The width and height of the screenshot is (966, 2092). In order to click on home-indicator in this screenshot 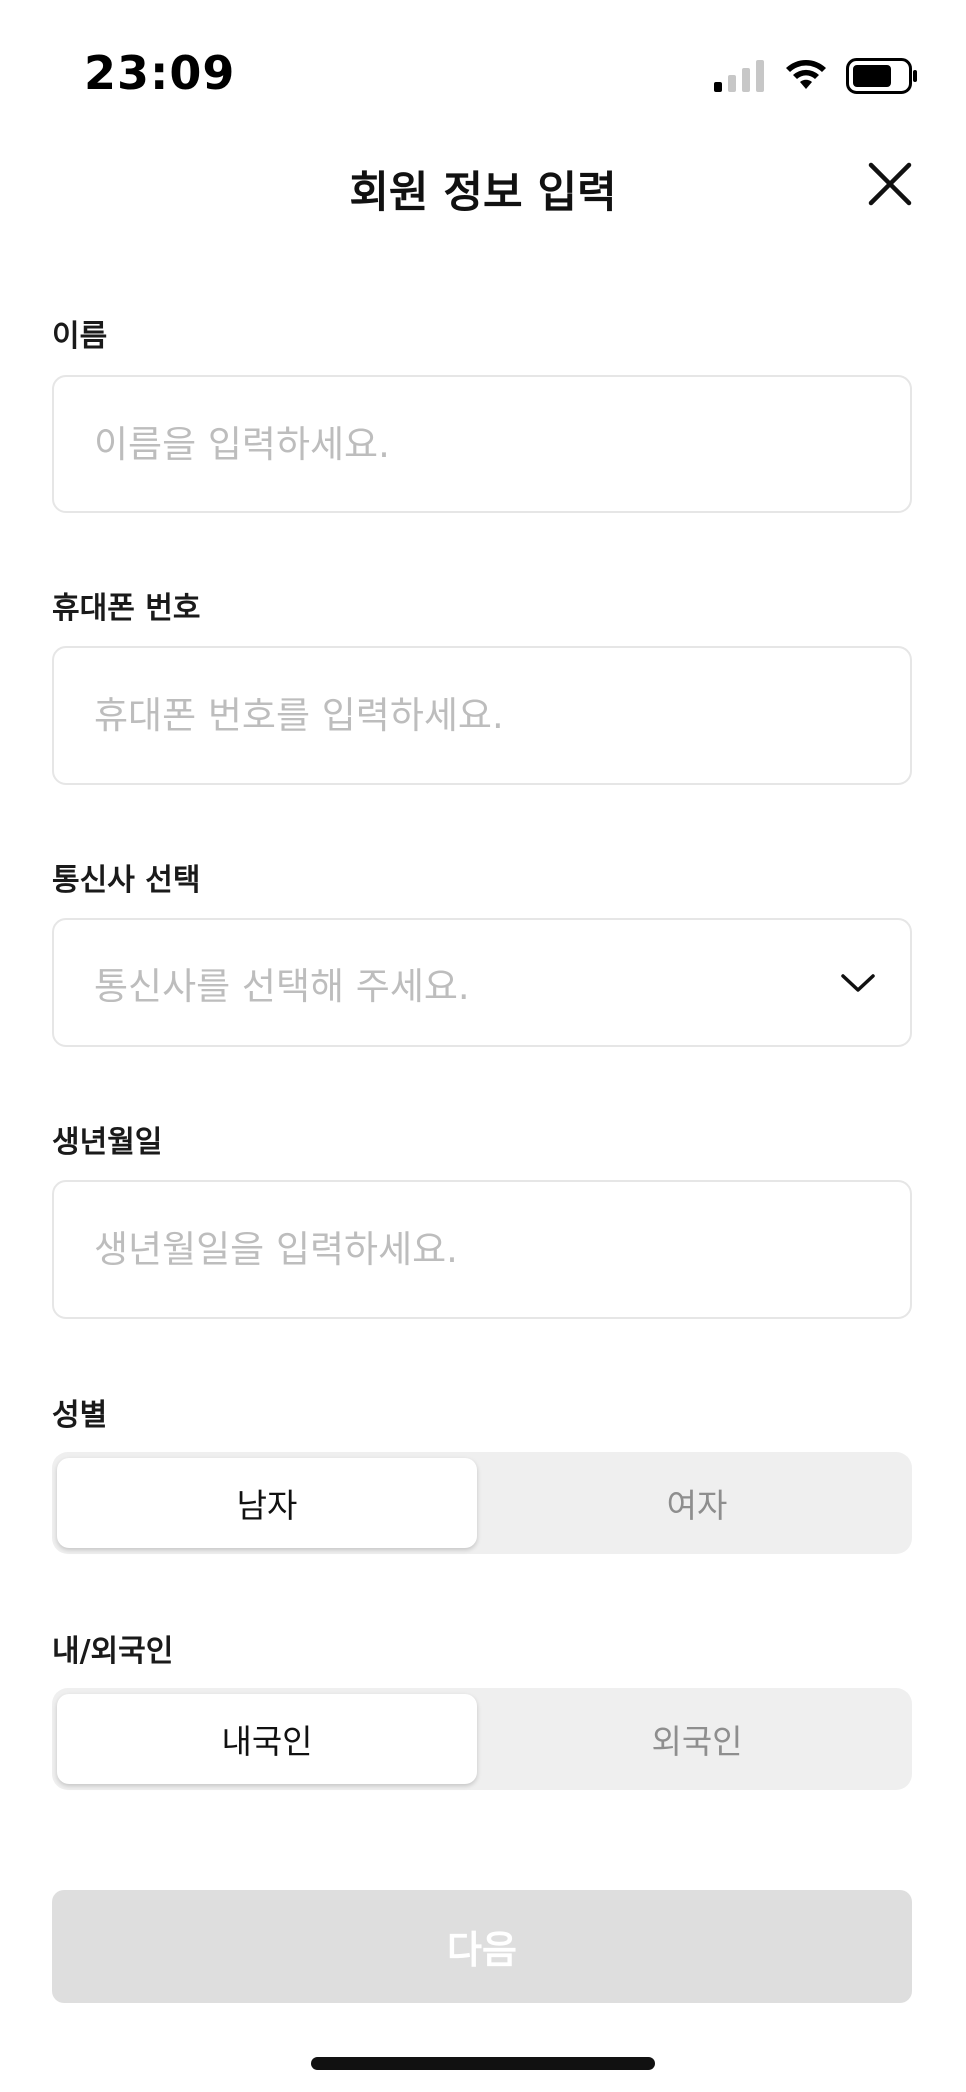, I will do `click(483, 2063)`.